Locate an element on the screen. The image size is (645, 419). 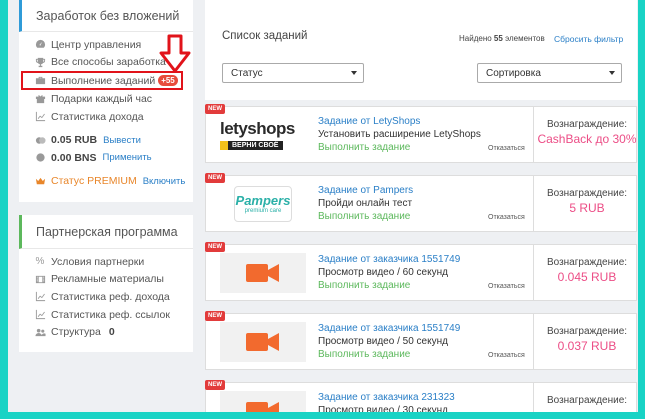
task-description: Просмотр видео / 30 секунд is located at coordinates (383, 408).